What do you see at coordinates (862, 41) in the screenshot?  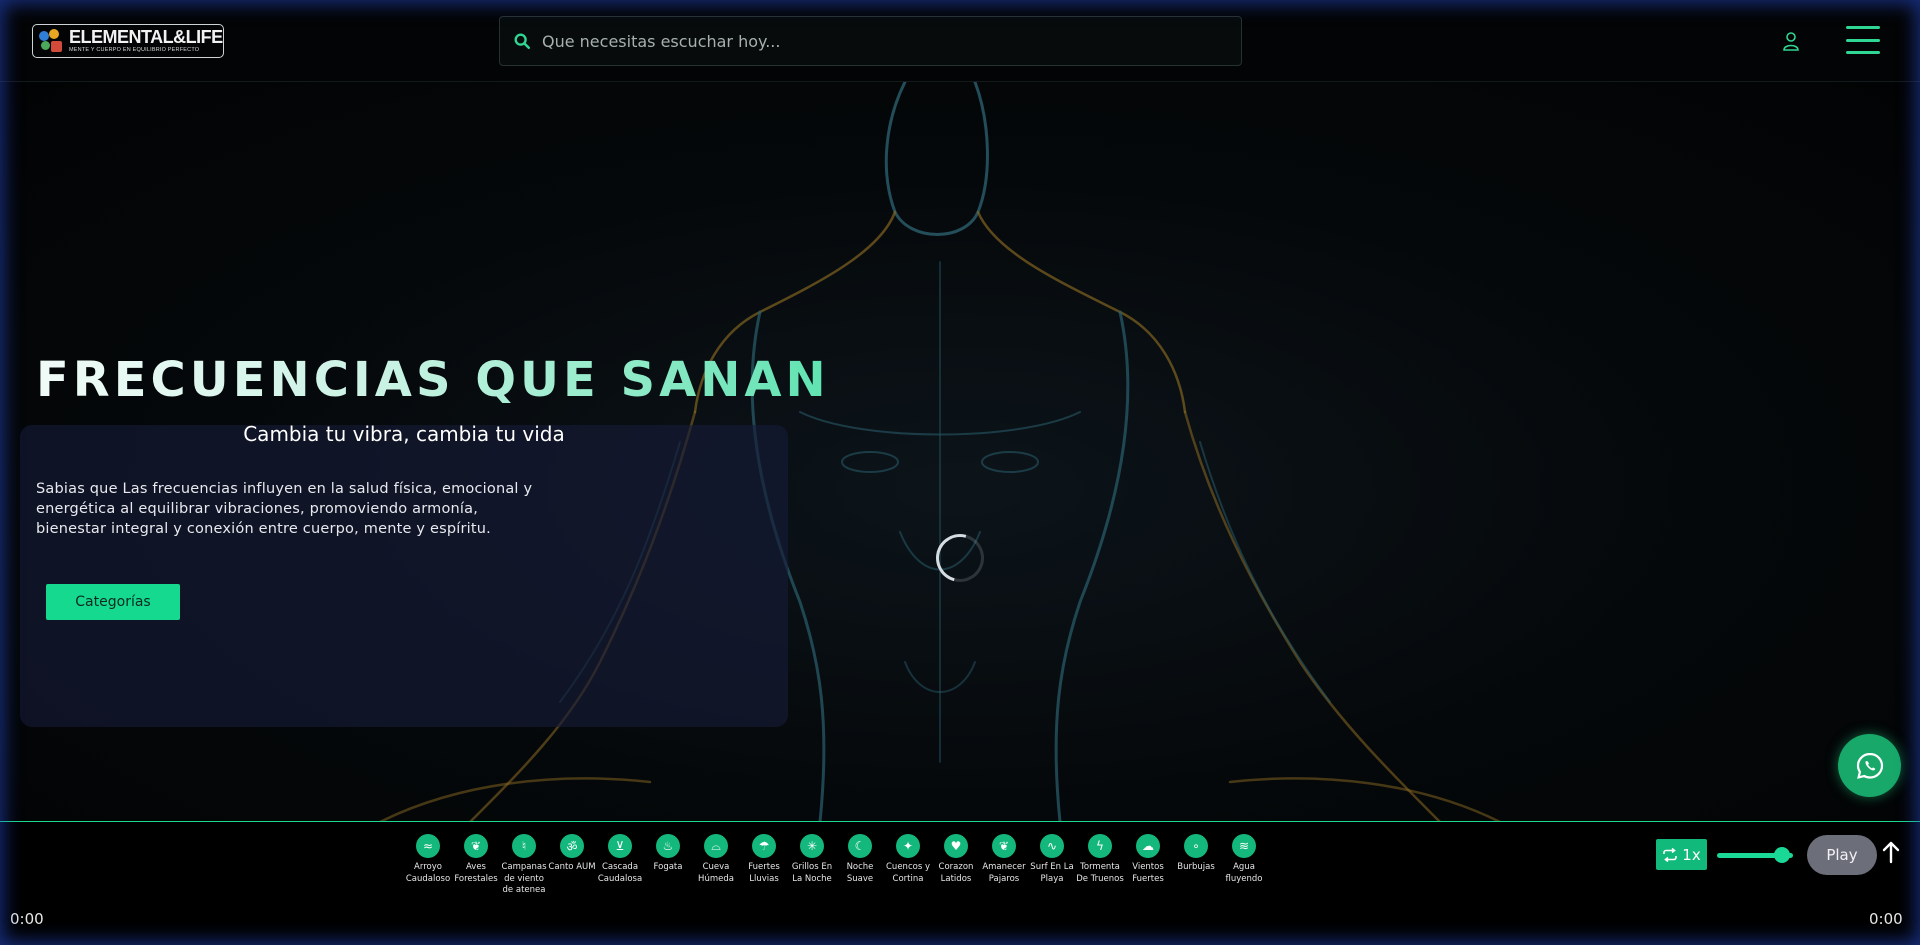 I see `search-input` at bounding box center [862, 41].